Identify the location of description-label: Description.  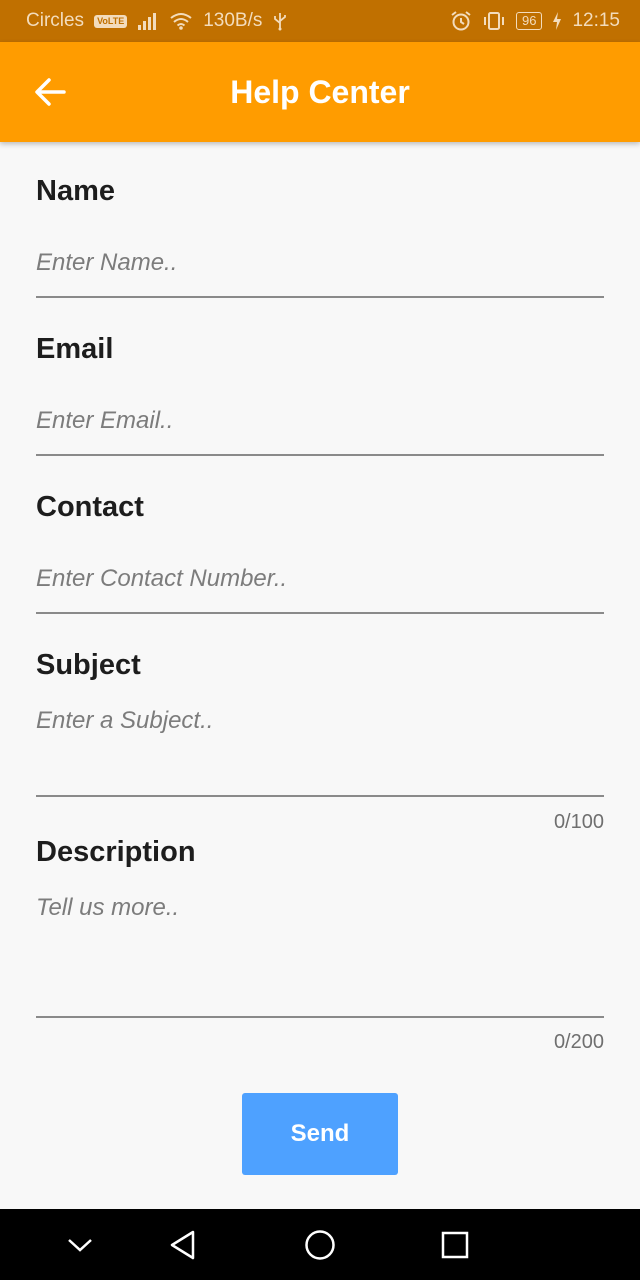
(116, 852).